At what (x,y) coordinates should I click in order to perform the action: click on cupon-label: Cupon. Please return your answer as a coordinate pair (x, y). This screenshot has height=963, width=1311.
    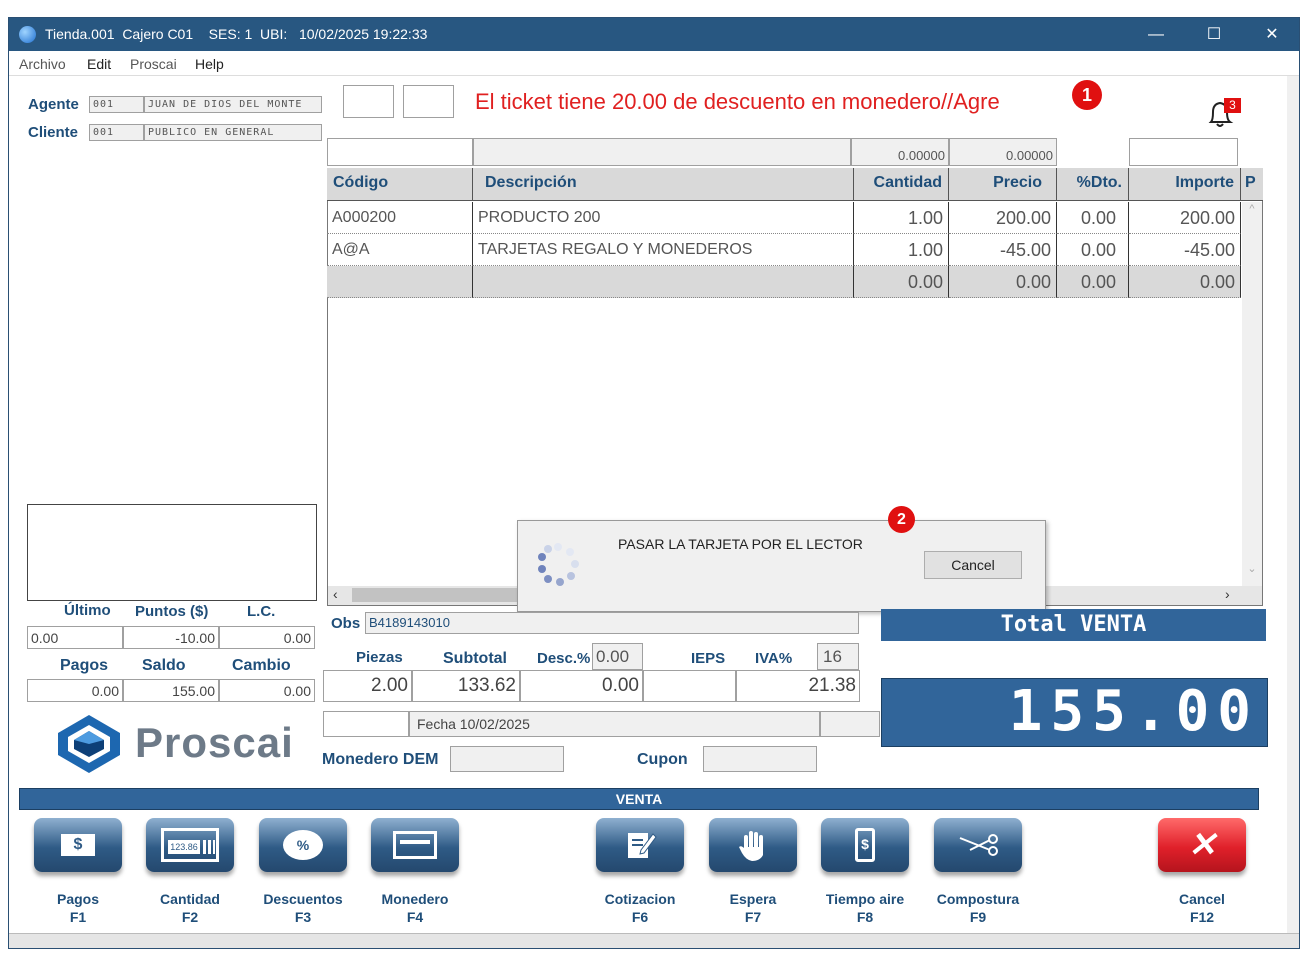
    Looking at the image, I should click on (662, 759).